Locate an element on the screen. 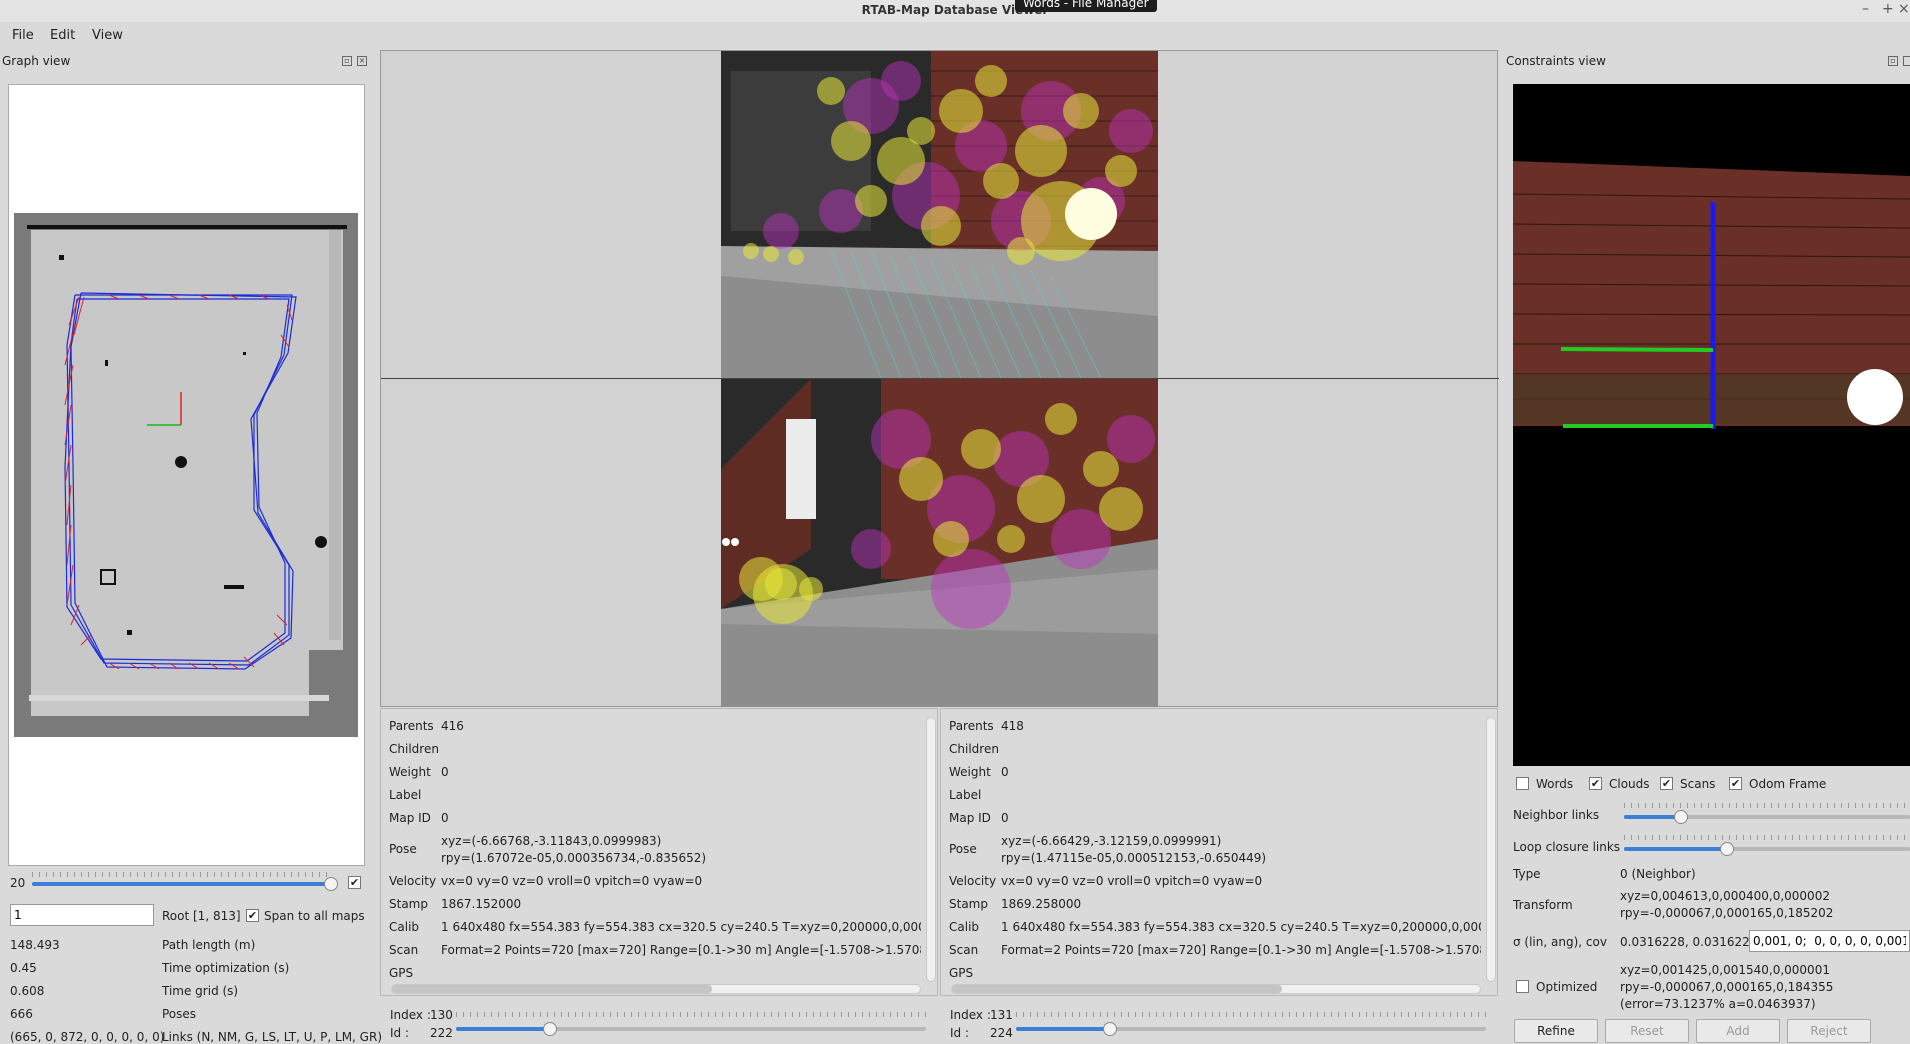 The width and height of the screenshot is (1910, 1044). node-a-slider-handle is located at coordinates (550, 1029).